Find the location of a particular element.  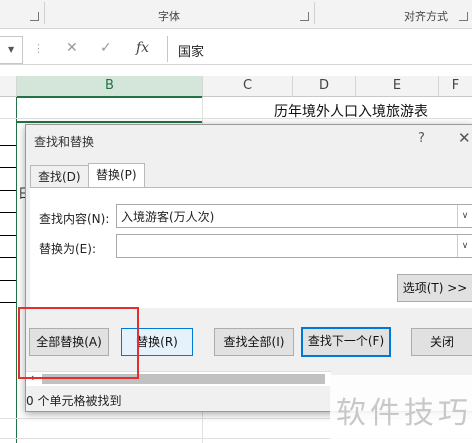

status-text: 0 个单元格被找到 is located at coordinates (74, 401).